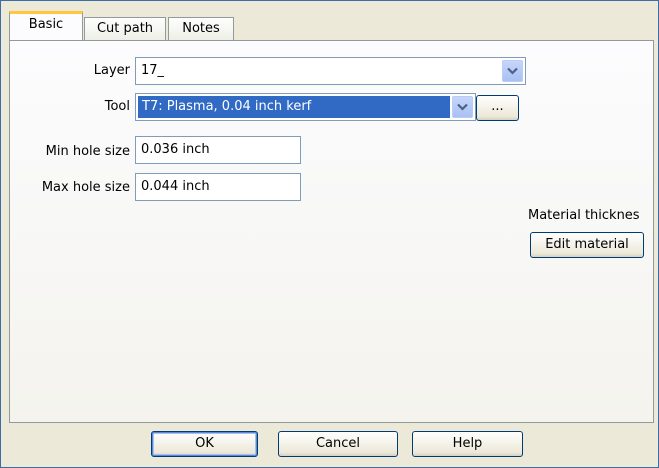  Describe the element at coordinates (587, 245) in the screenshot. I see `edit-material-button: Edit material` at that location.